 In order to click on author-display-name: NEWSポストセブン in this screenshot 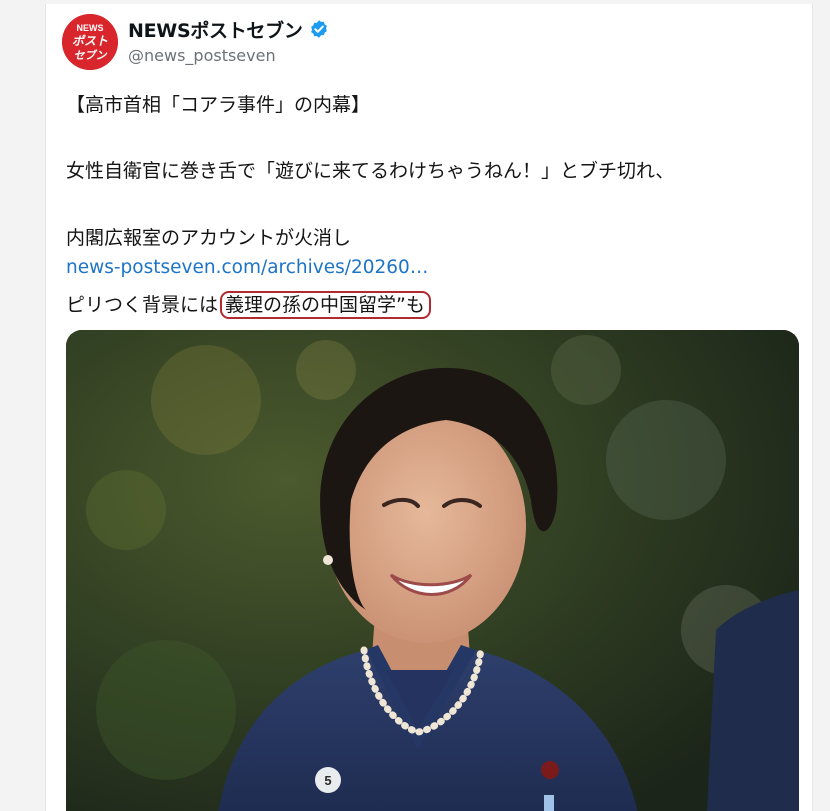, I will do `click(215, 29)`.